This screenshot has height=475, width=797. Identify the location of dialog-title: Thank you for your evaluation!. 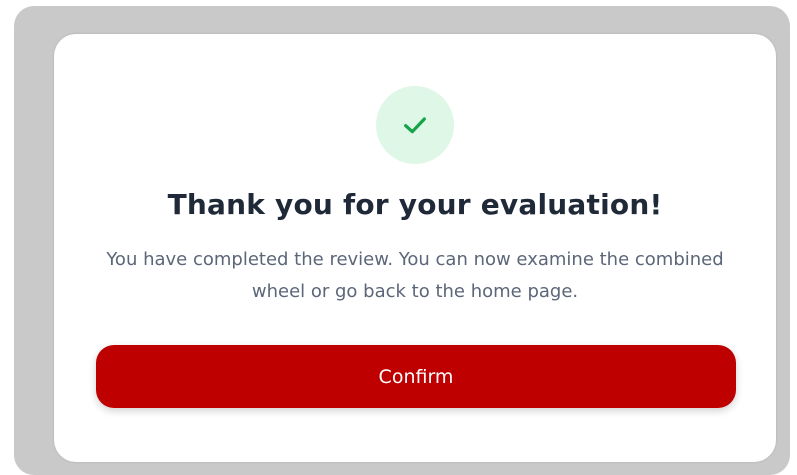
(415, 204).